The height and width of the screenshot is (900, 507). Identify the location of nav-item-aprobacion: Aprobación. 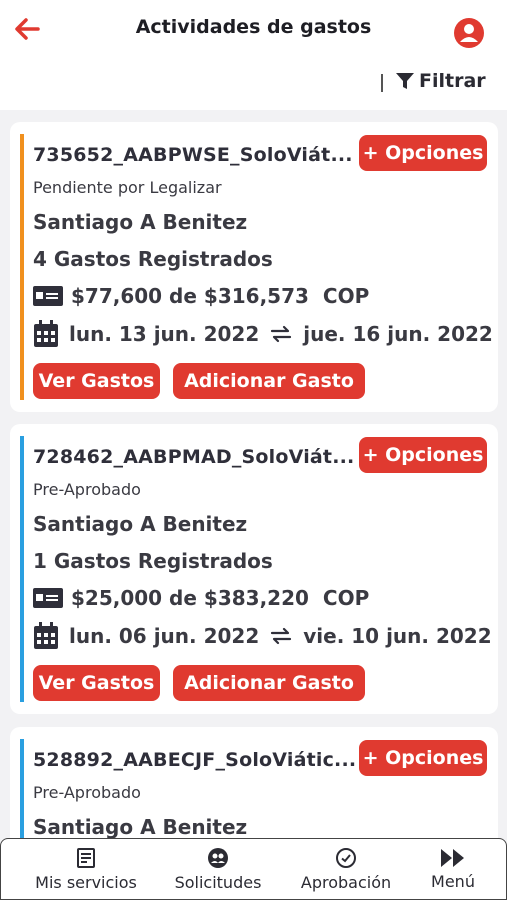
(346, 869).